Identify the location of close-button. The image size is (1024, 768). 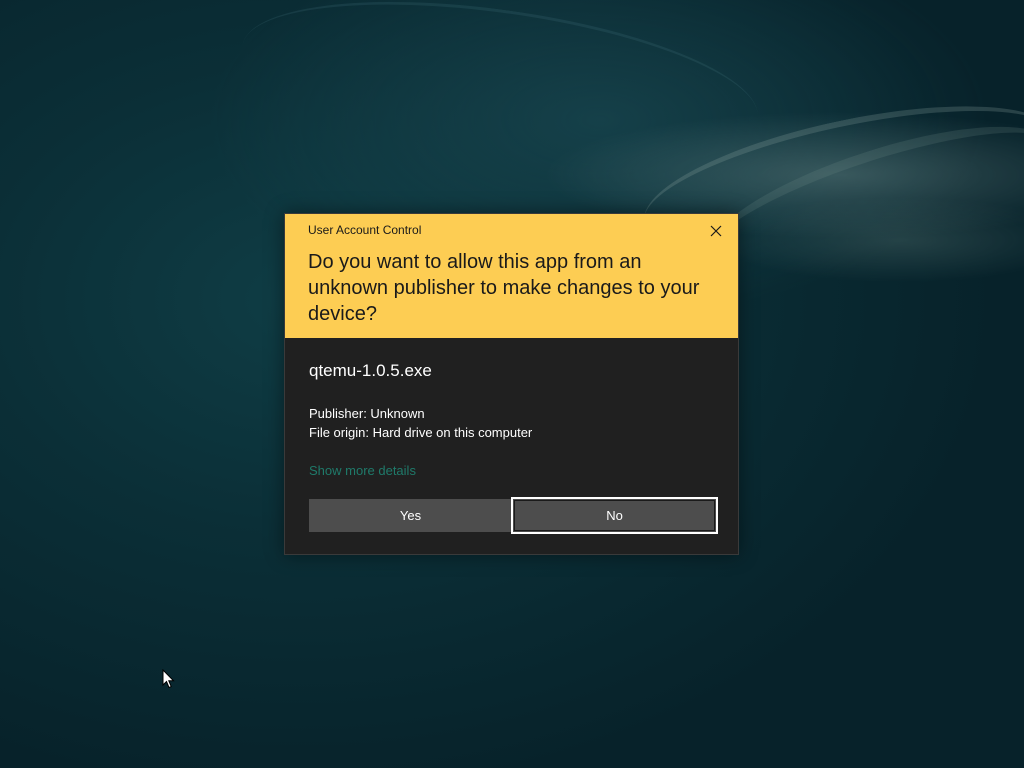
(716, 231).